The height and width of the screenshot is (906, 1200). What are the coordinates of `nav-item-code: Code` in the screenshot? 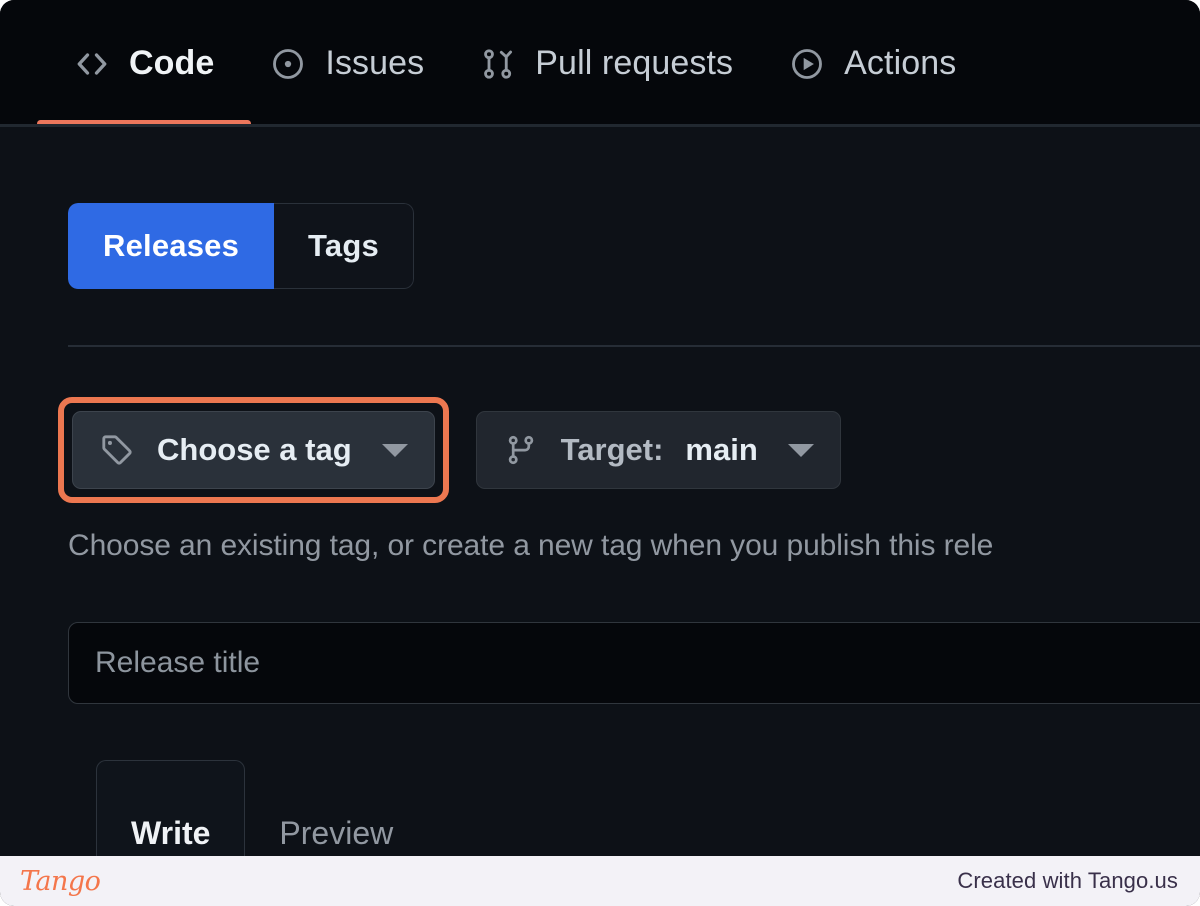 It's located at (144, 63).